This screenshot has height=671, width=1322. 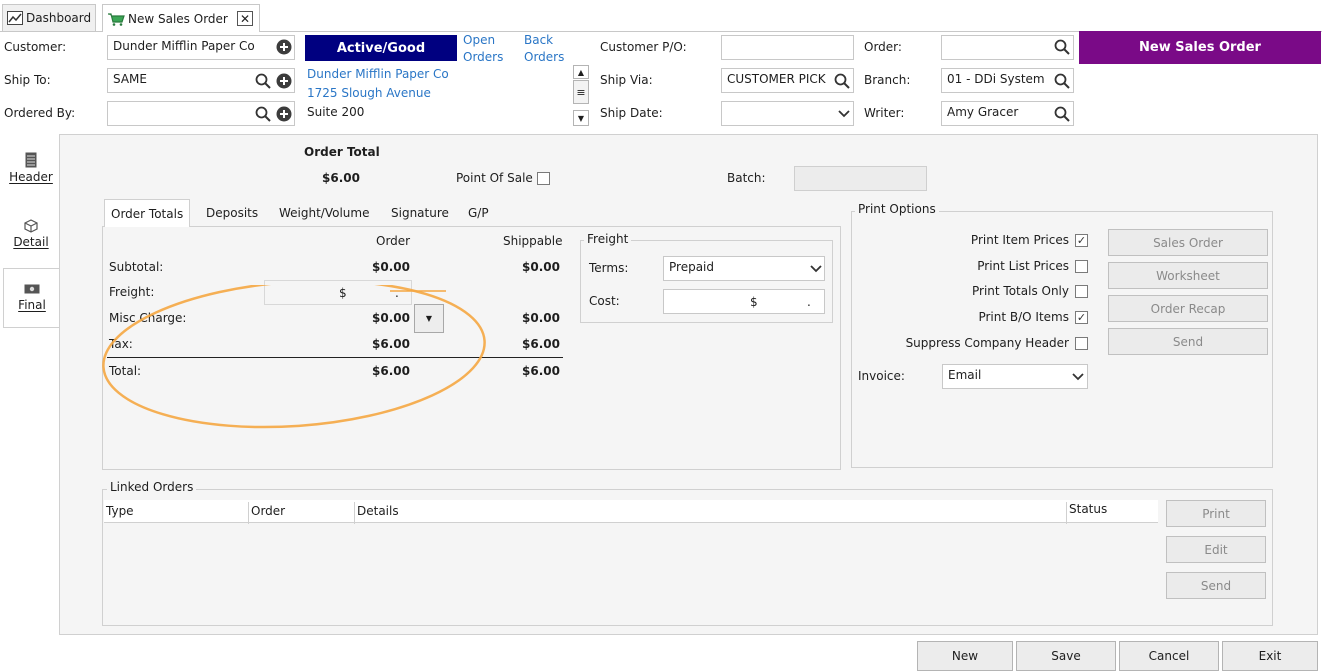 What do you see at coordinates (609, 268) in the screenshot?
I see `terms-label: Terms:` at bounding box center [609, 268].